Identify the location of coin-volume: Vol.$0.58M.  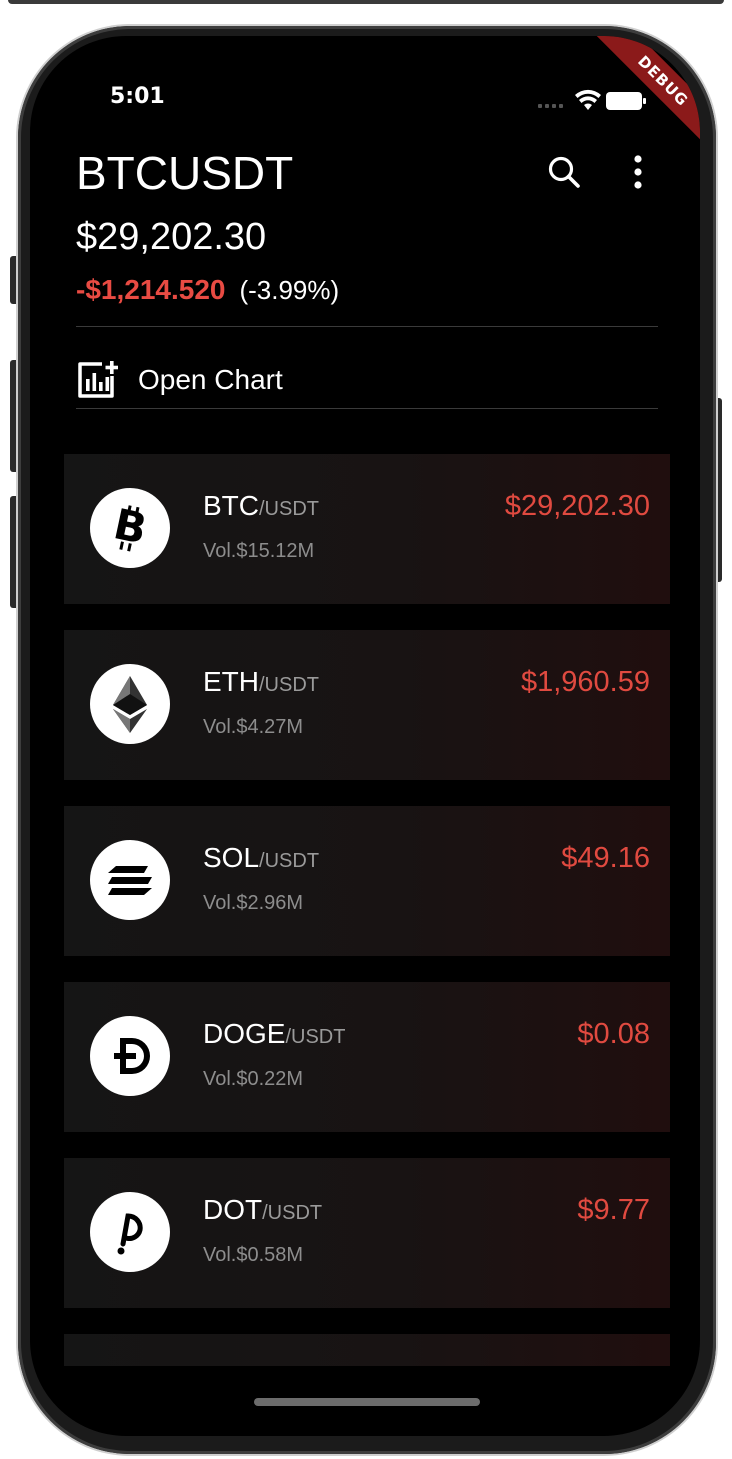
(253, 1255).